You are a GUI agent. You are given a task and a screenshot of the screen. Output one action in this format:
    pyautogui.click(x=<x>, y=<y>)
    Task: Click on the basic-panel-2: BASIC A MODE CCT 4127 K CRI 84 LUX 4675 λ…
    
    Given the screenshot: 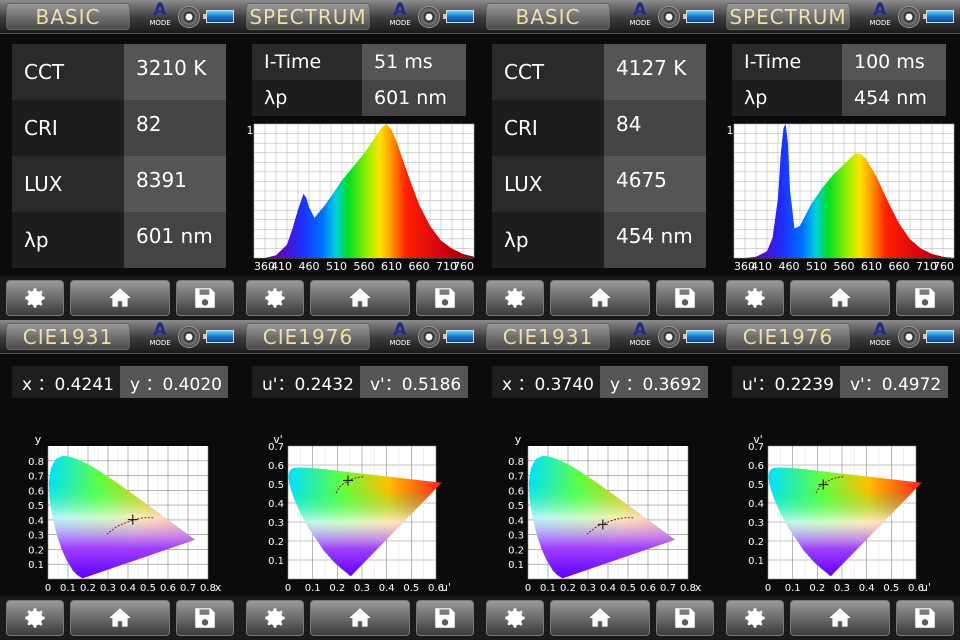 What is the action you would take?
    pyautogui.click(x=600, y=160)
    